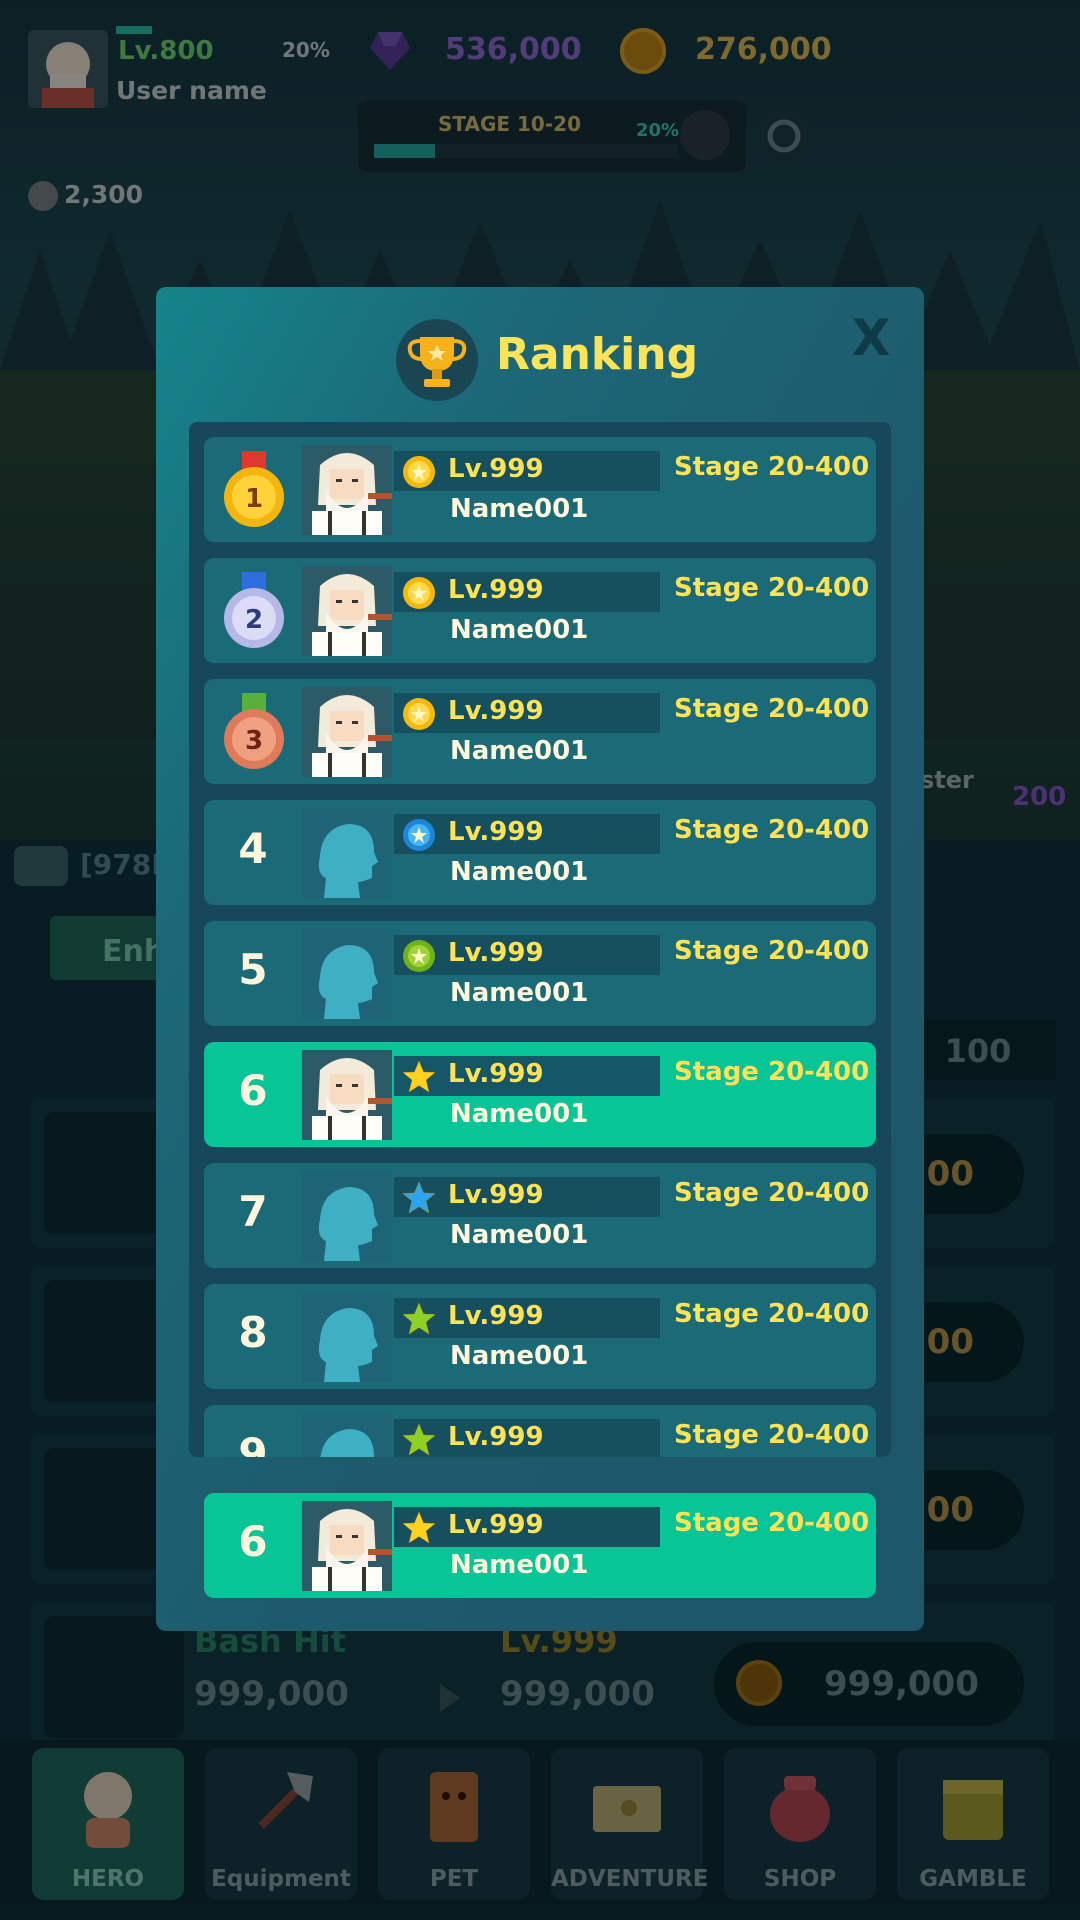  I want to click on trophy-icon, so click(437, 360).